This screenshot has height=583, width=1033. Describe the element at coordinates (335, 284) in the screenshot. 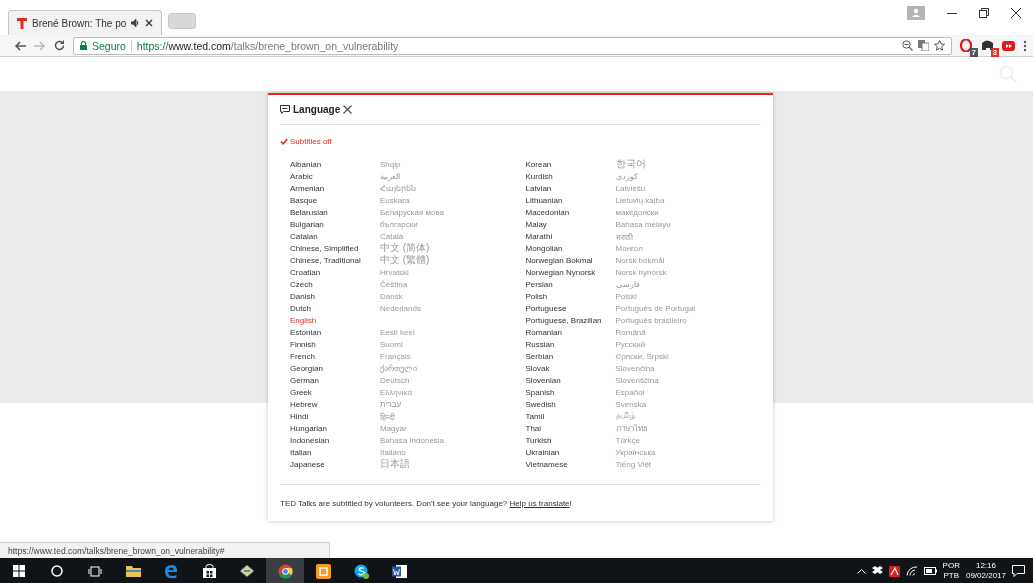

I see `language-option: Czech` at that location.